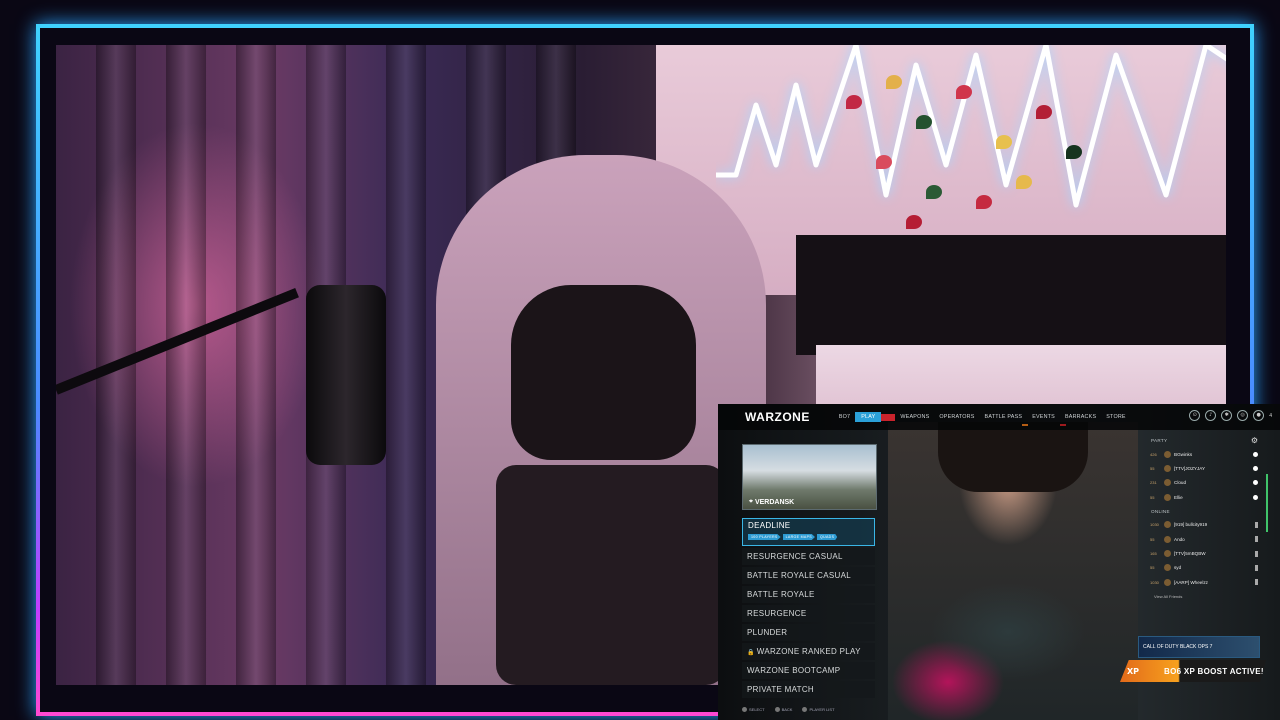 The height and width of the screenshot is (720, 1280). I want to click on level-badge: 4, so click(1270, 415).